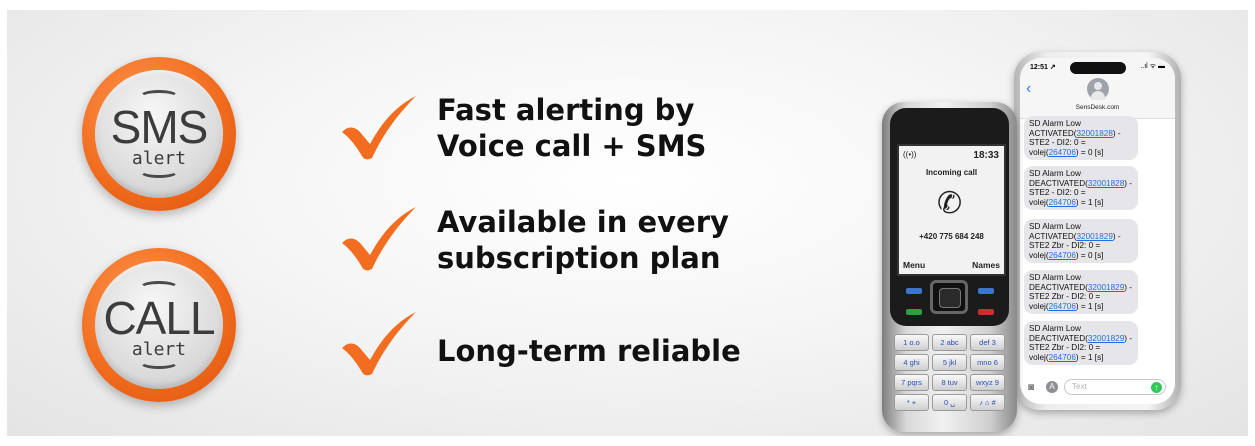  I want to click on feature-reliable: Long-term reliable, so click(589, 351).